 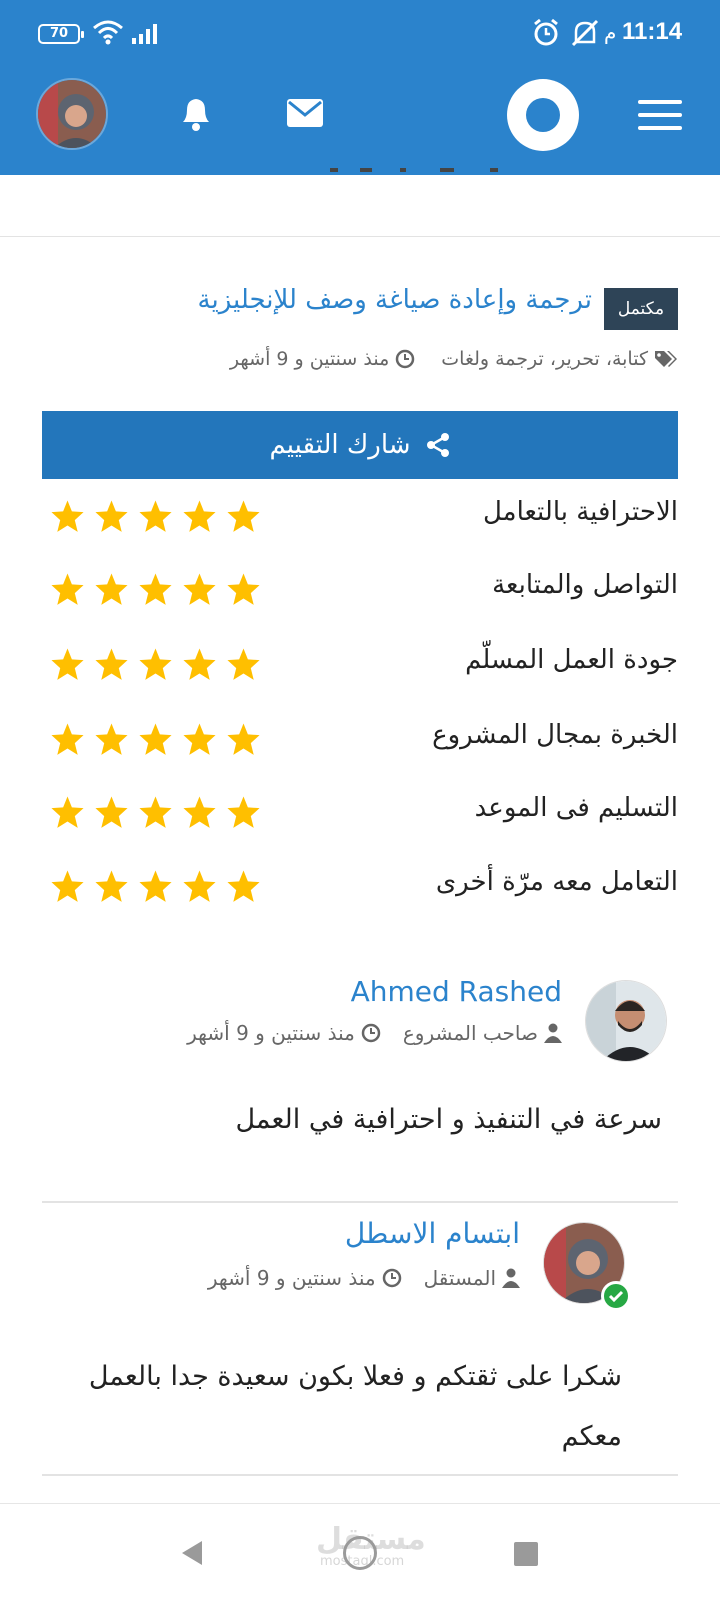 What do you see at coordinates (360, 665) in the screenshot?
I see `rating-row: جودة العمل المسلّم` at bounding box center [360, 665].